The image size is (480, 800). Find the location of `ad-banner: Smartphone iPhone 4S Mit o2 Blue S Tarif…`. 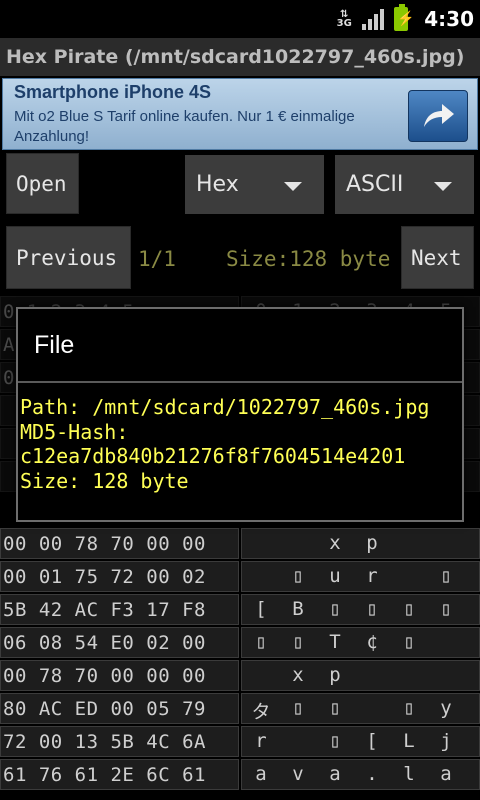

ad-banner: Smartphone iPhone 4S Mit o2 Blue S Tarif… is located at coordinates (240, 114).